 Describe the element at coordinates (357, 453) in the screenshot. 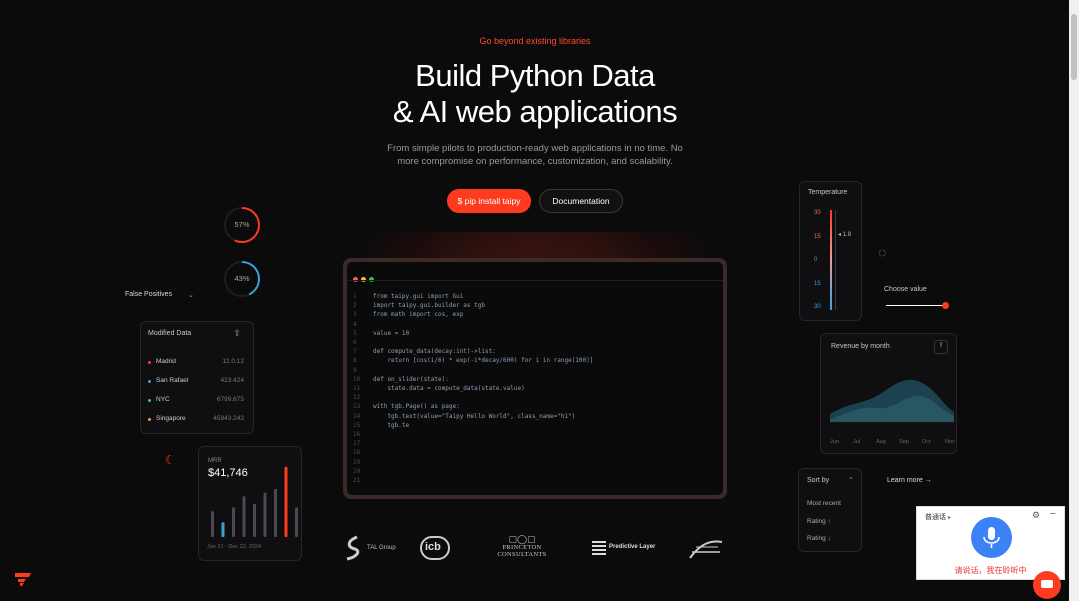

I see `line-number: 18` at that location.